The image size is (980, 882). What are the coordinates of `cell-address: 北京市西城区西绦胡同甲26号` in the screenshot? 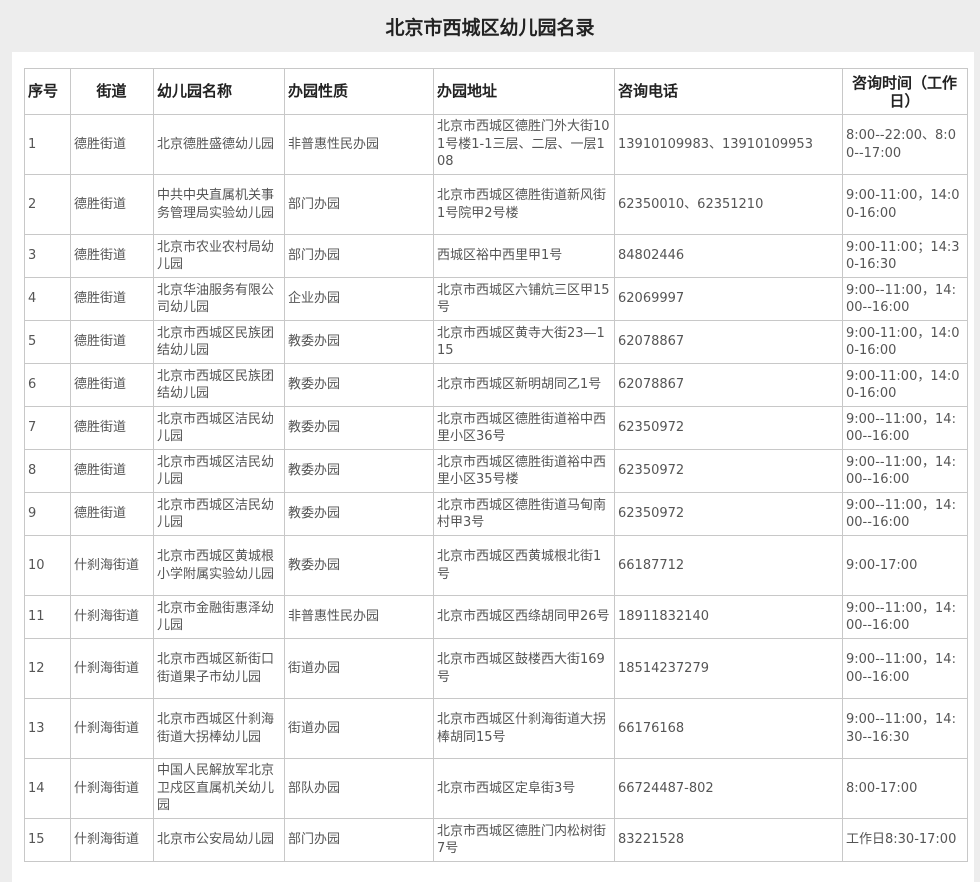 It's located at (524, 617).